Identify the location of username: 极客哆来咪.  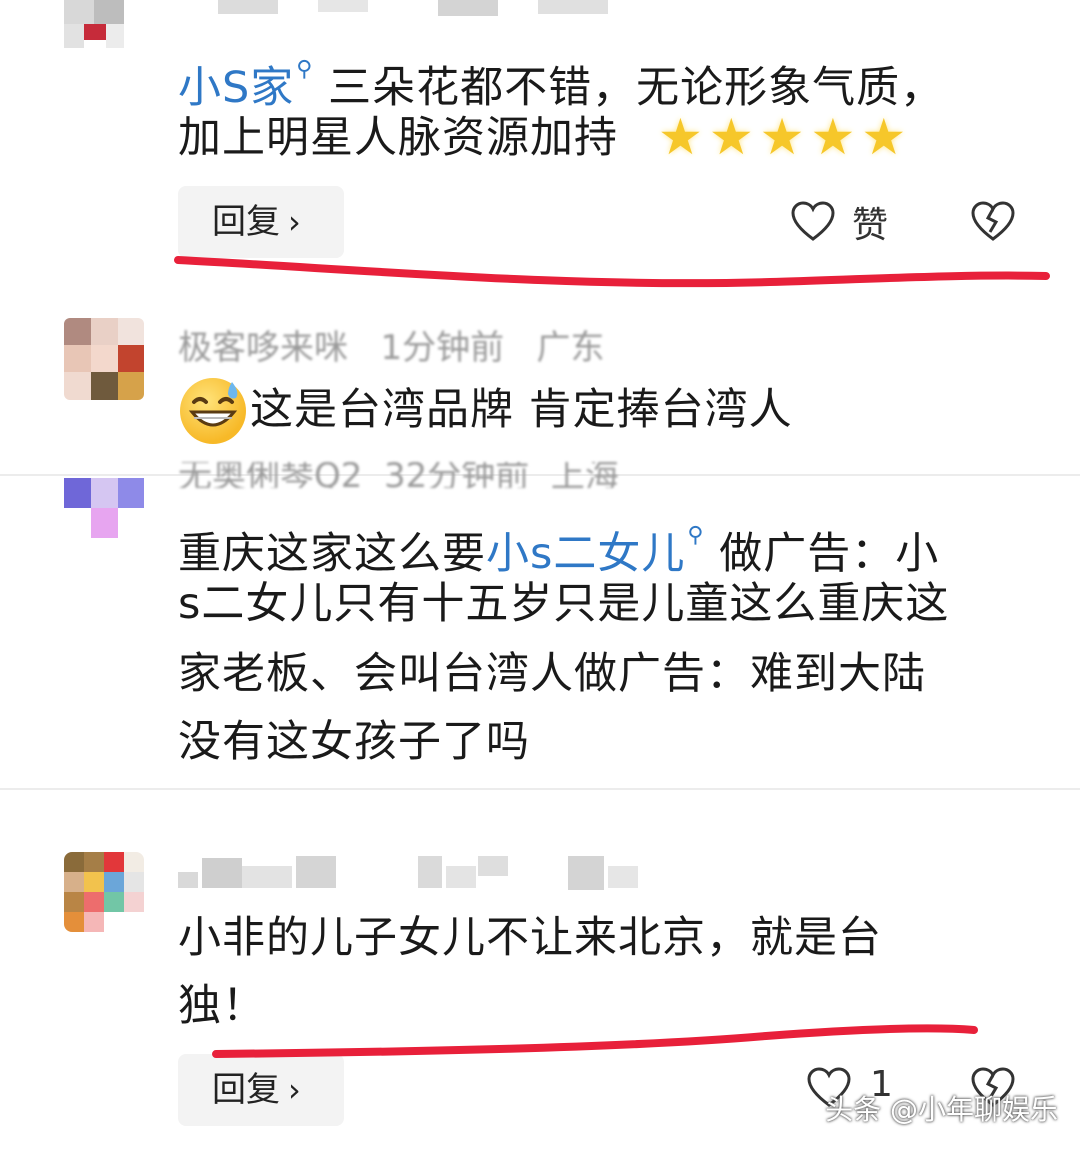
(263, 348).